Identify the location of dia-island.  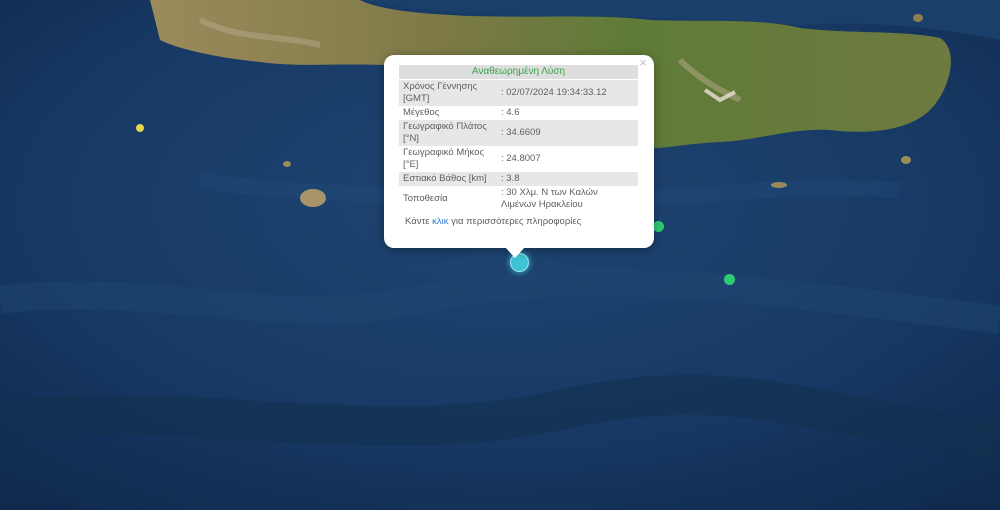
(918, 18).